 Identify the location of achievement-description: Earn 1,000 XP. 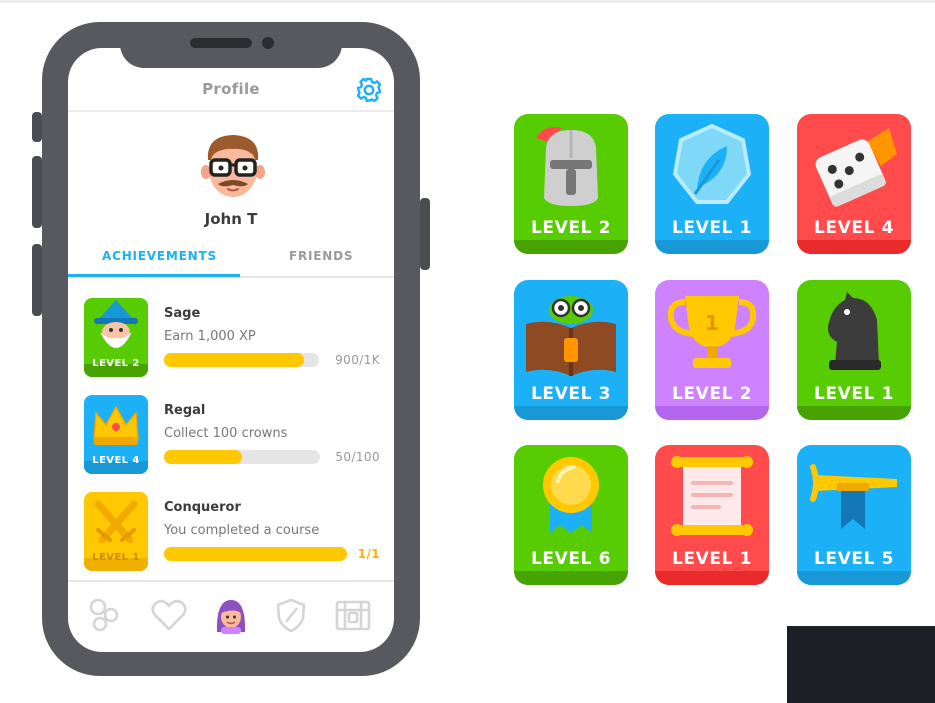
(210, 336).